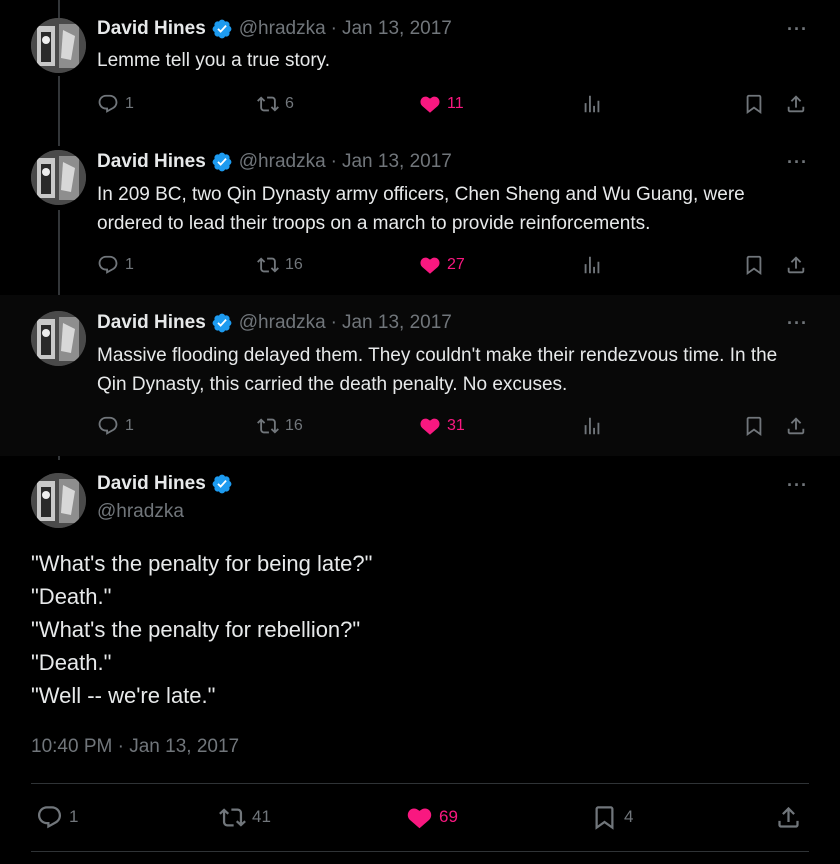  Describe the element at coordinates (455, 103) in the screenshot. I see `like-count: 11` at that location.